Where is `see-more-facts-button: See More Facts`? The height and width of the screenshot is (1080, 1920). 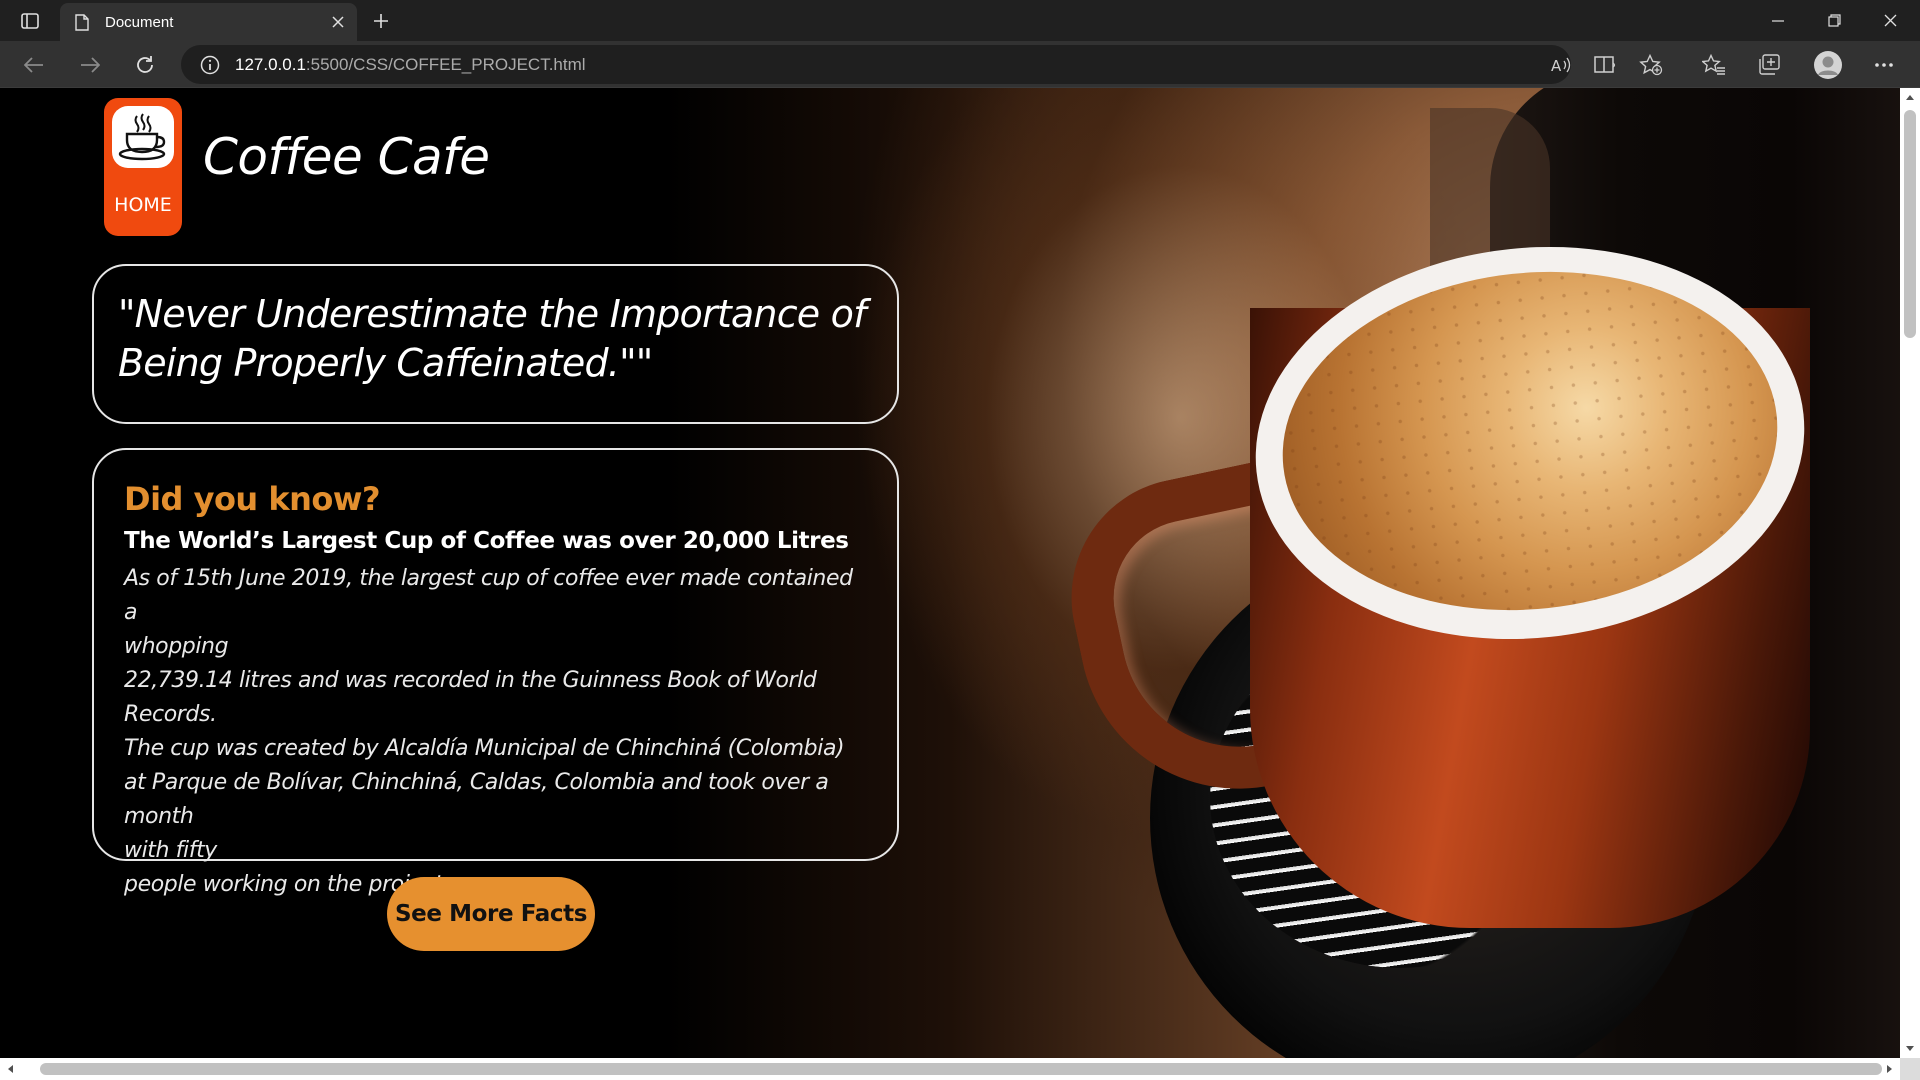
see-more-facts-button: See More Facts is located at coordinates (491, 914).